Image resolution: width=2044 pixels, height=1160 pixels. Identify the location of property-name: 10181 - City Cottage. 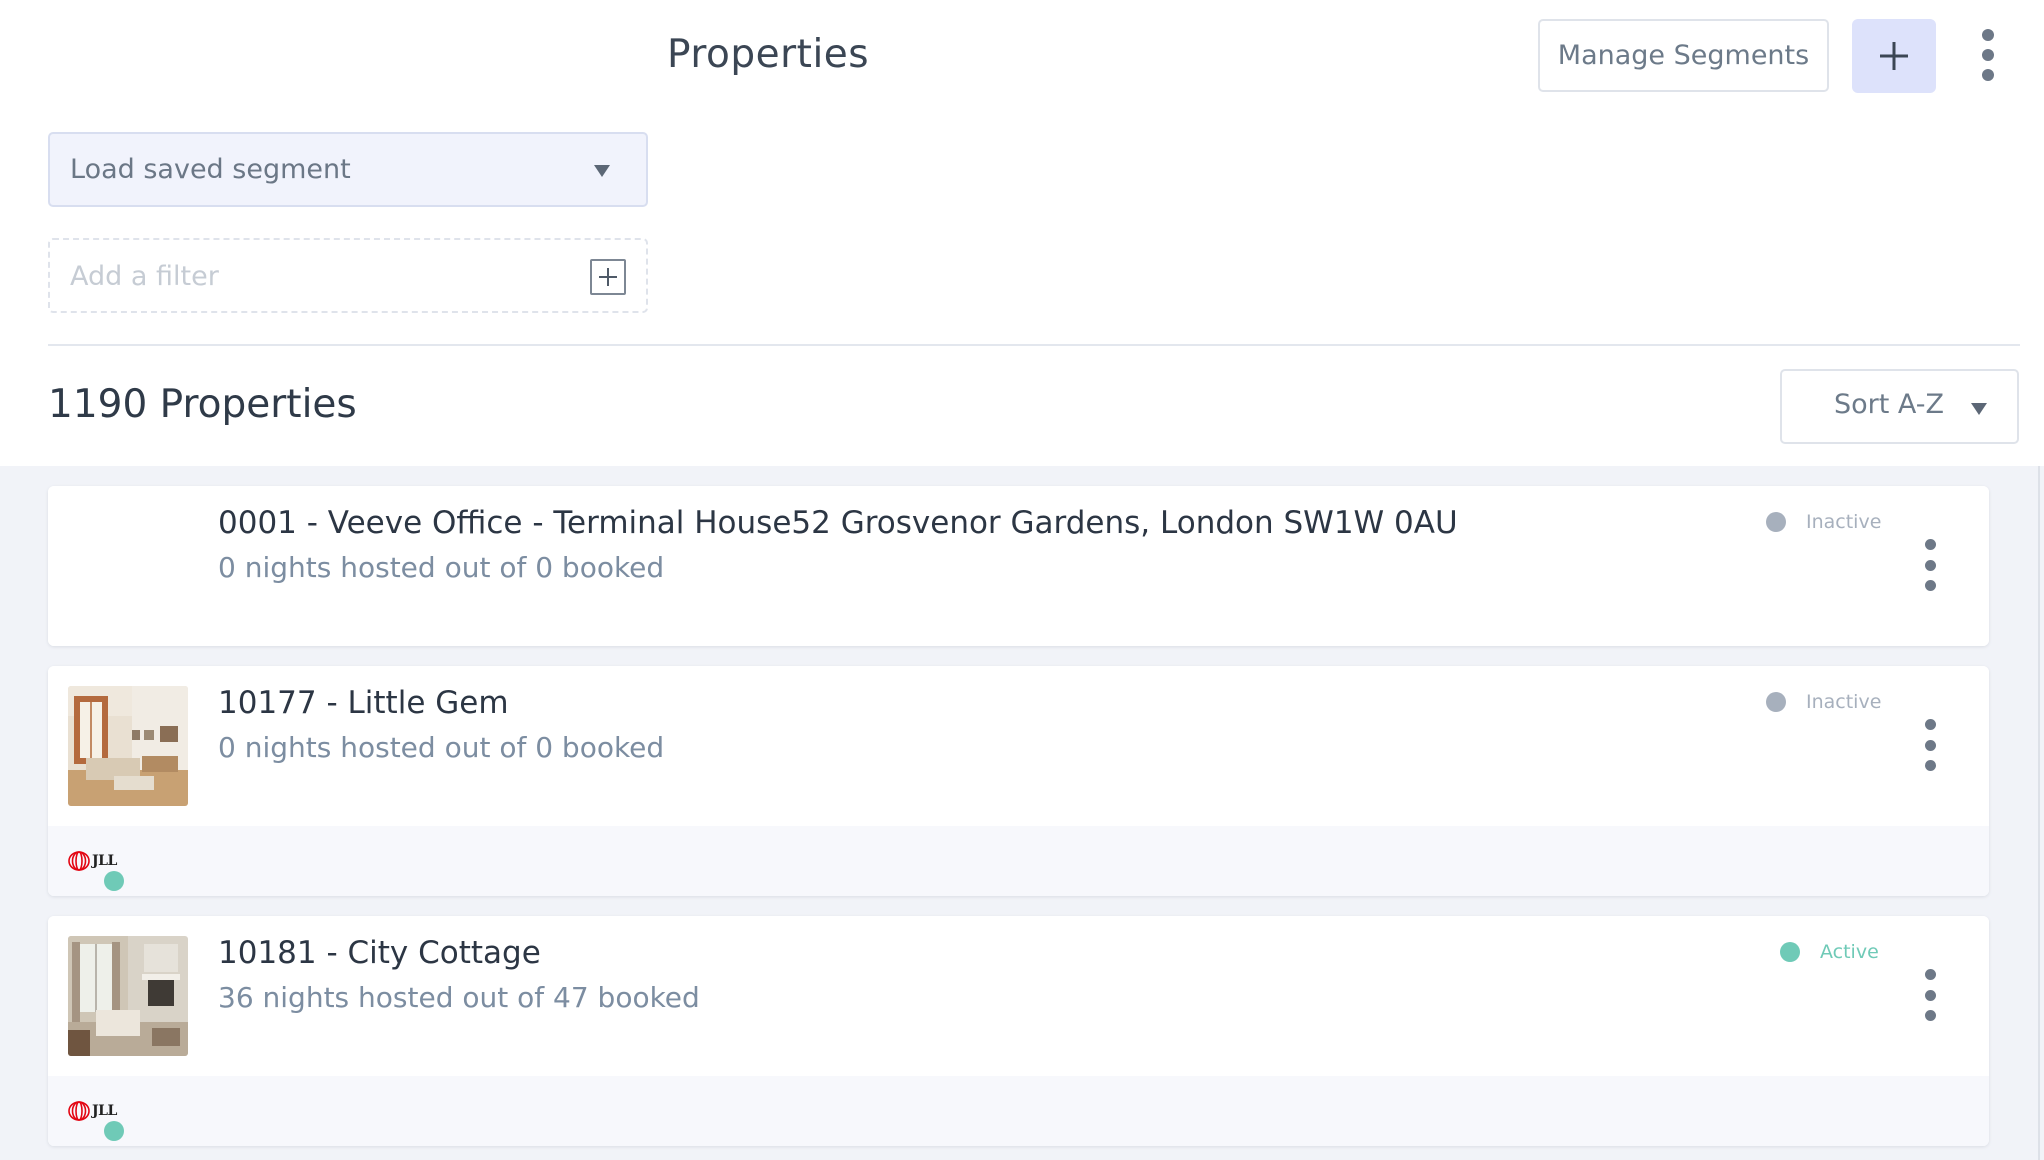
(379, 953).